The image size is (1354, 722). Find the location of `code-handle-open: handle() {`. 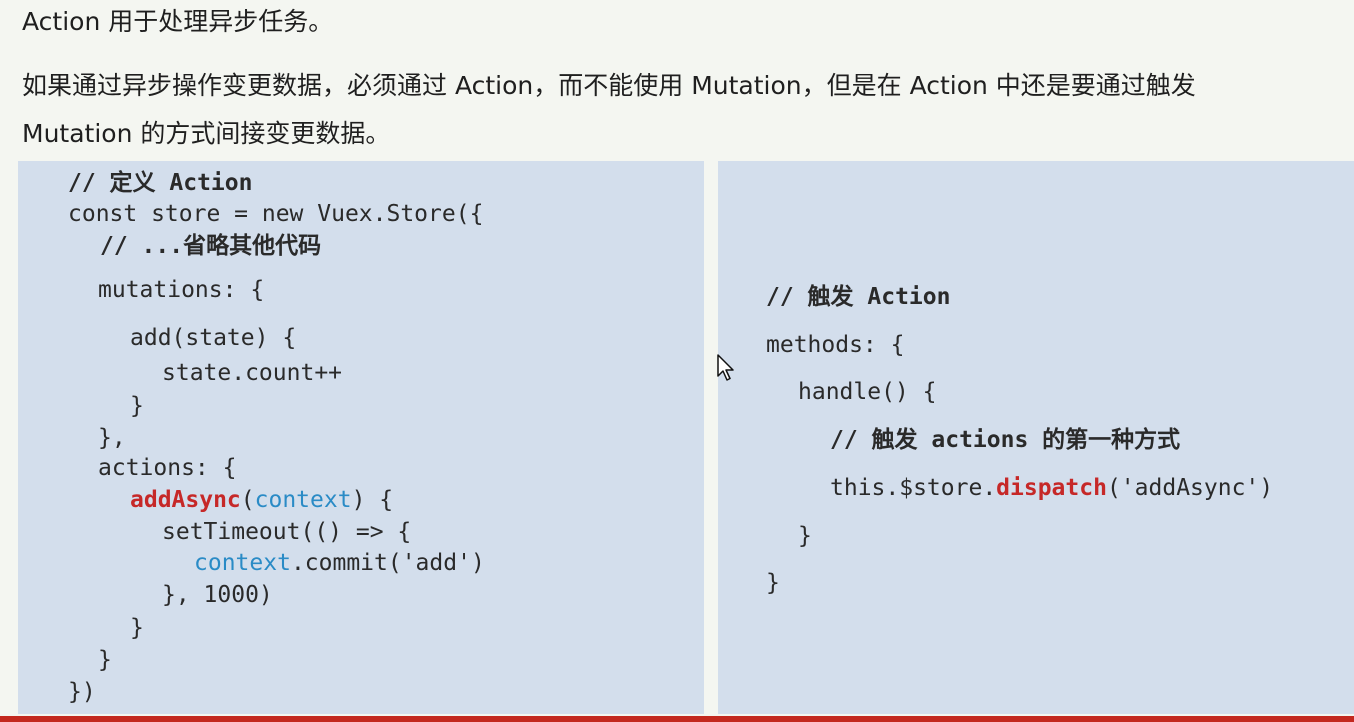

code-handle-open: handle() { is located at coordinates (867, 392).